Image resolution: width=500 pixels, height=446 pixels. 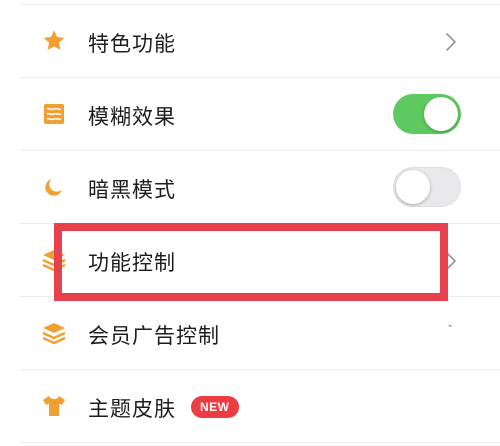 What do you see at coordinates (54, 406) in the screenshot?
I see `tshirt-icon` at bounding box center [54, 406].